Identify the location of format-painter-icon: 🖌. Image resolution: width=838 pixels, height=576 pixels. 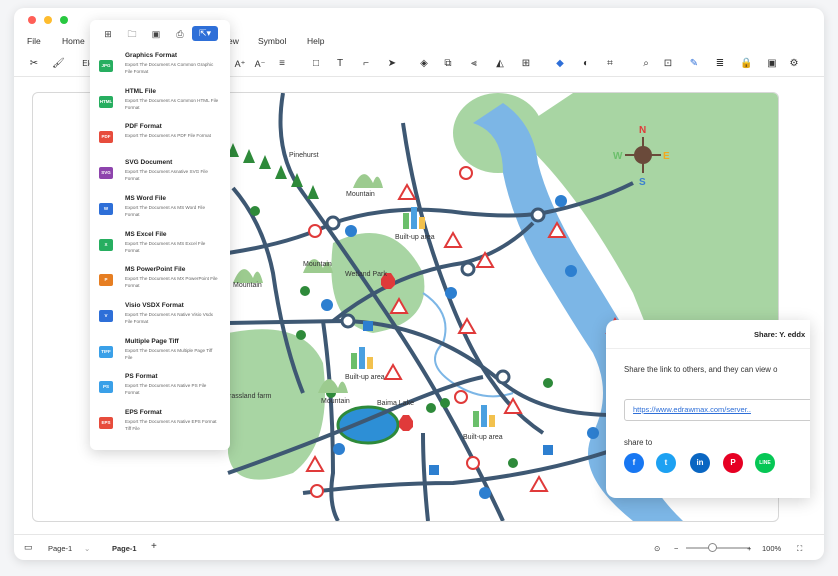
(58, 64).